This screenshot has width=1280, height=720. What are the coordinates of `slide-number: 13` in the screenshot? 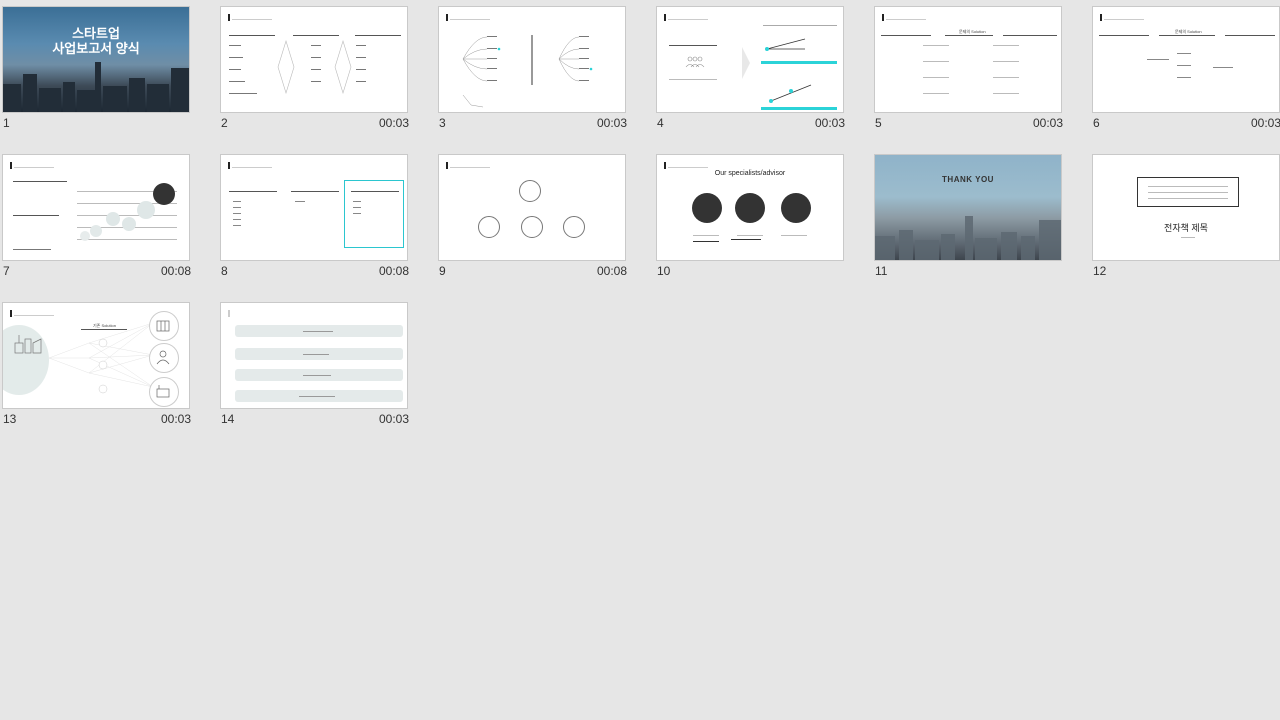 It's located at (10, 419).